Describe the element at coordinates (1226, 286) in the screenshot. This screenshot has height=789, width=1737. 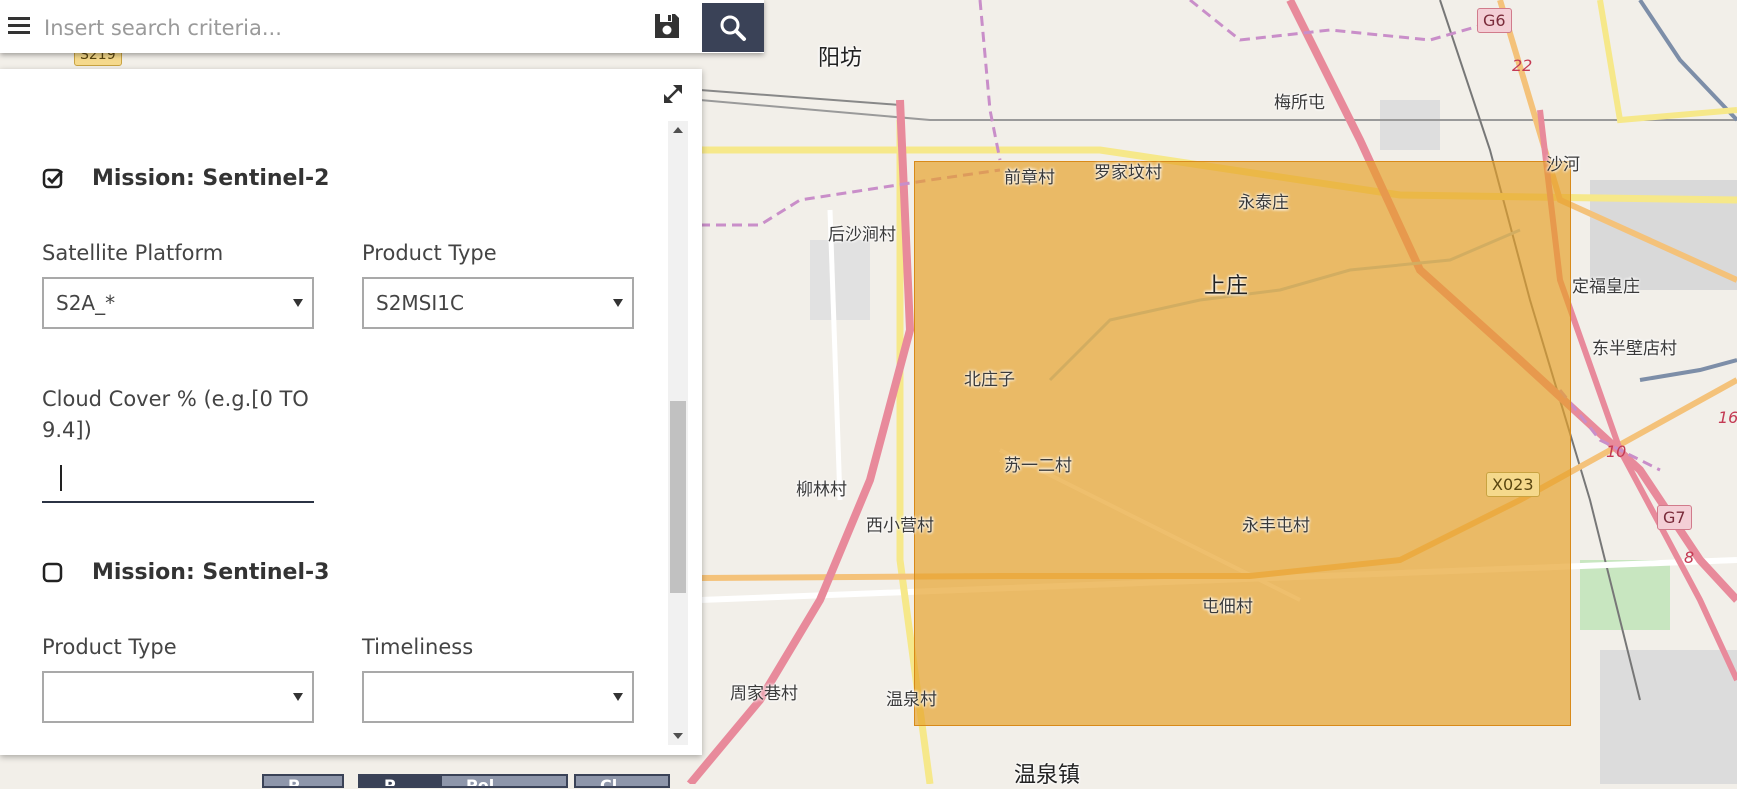
I see `map-label: 上庄` at that location.